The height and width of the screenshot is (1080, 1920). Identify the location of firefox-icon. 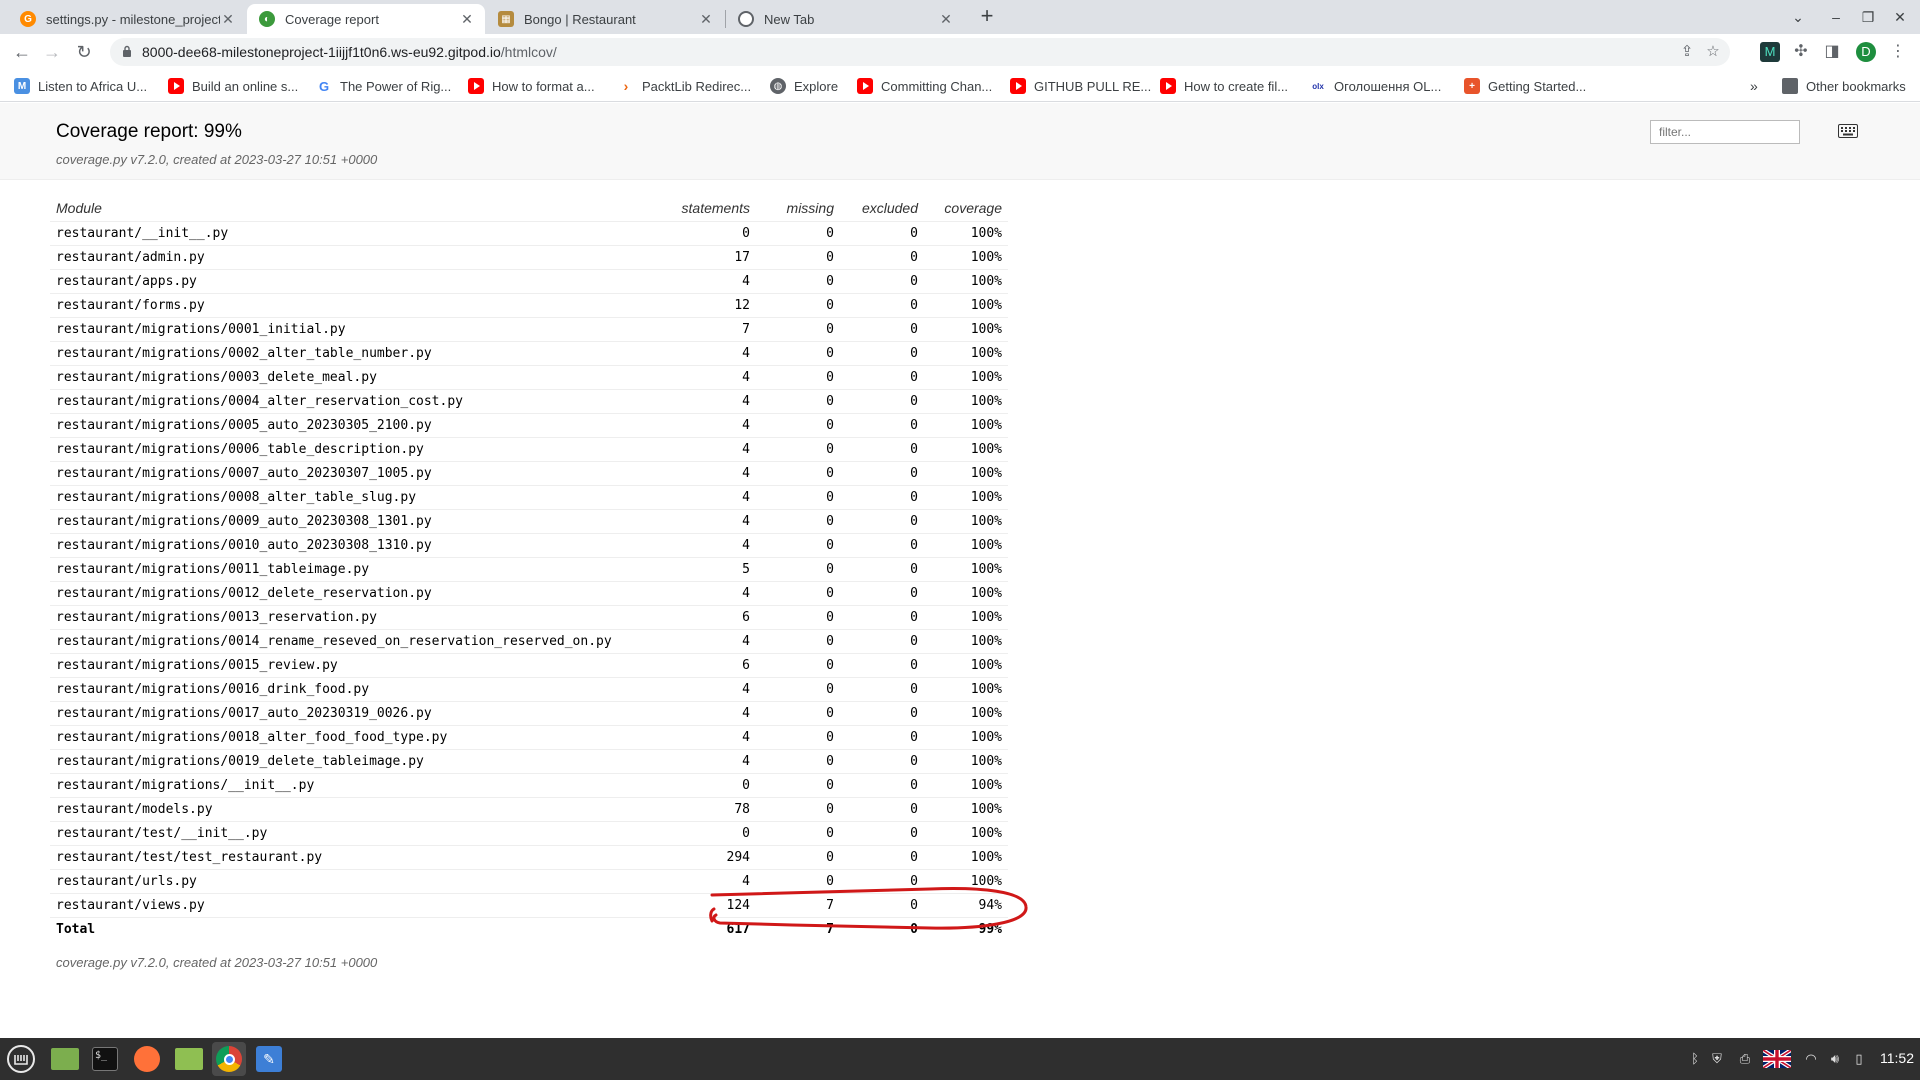
(147, 1059).